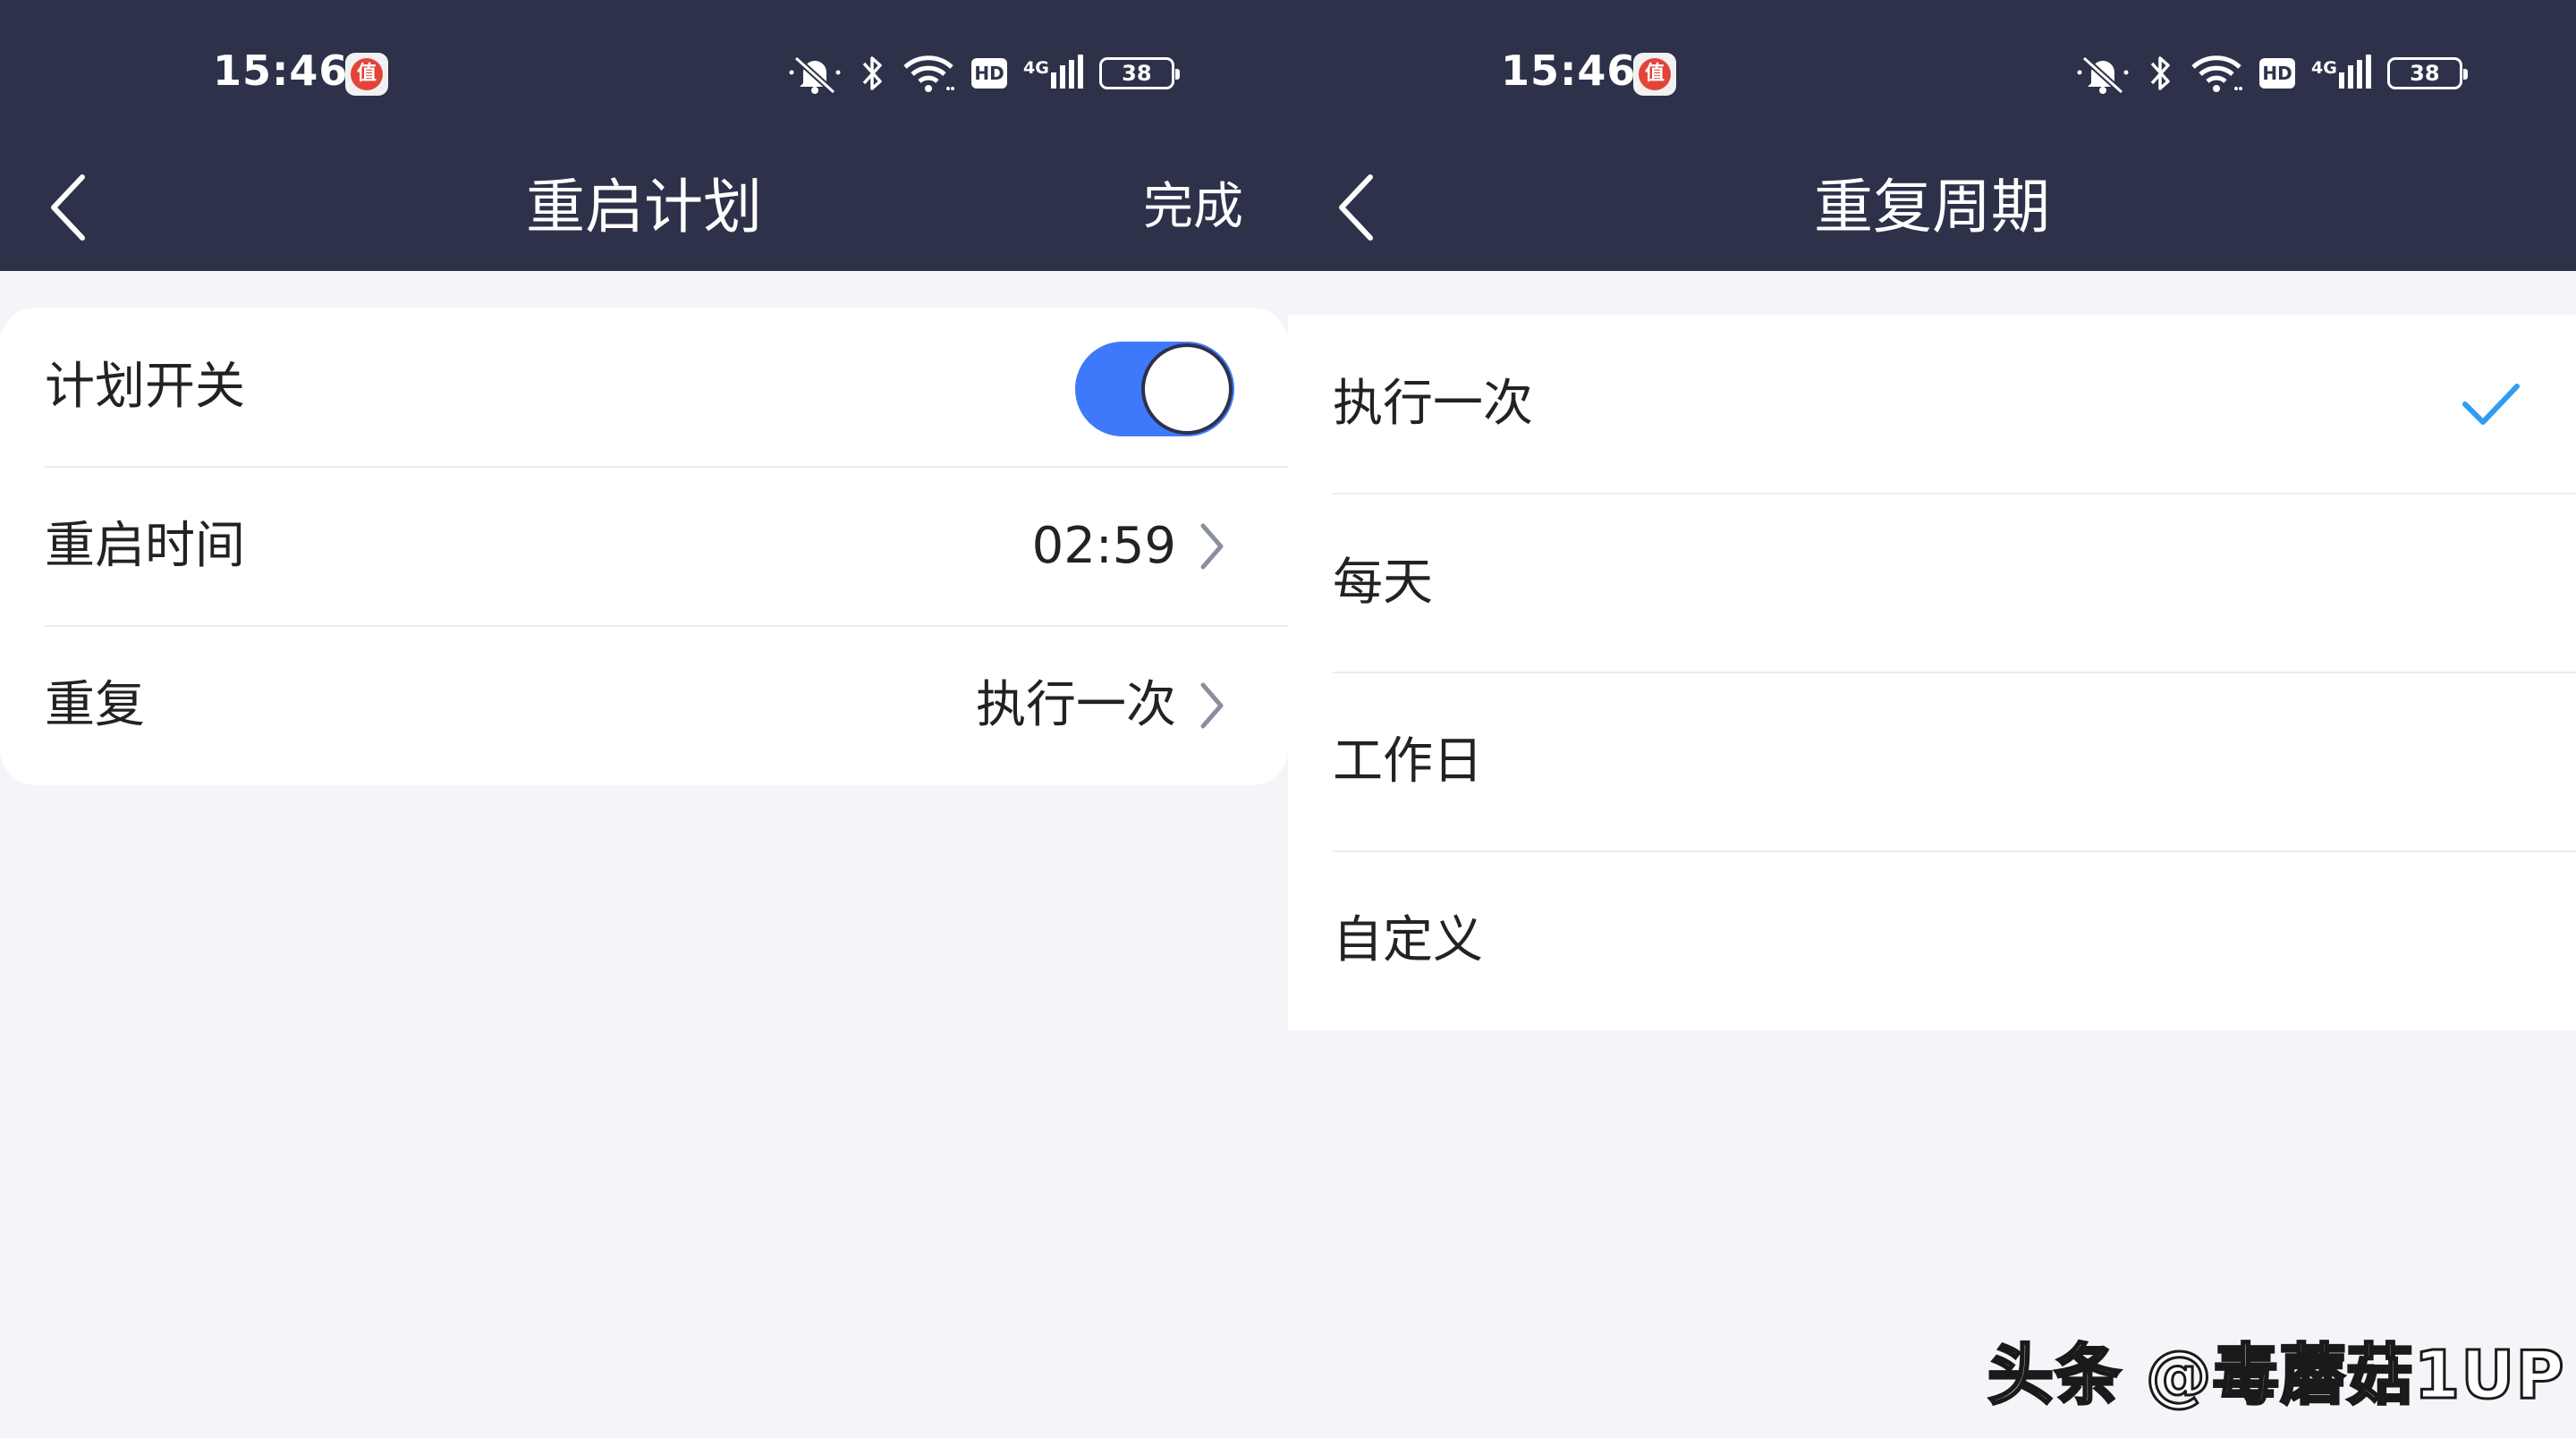 Image resolution: width=2576 pixels, height=1438 pixels. I want to click on watermark-text: 头条 @毒蘑菇1UP, so click(2276, 1376).